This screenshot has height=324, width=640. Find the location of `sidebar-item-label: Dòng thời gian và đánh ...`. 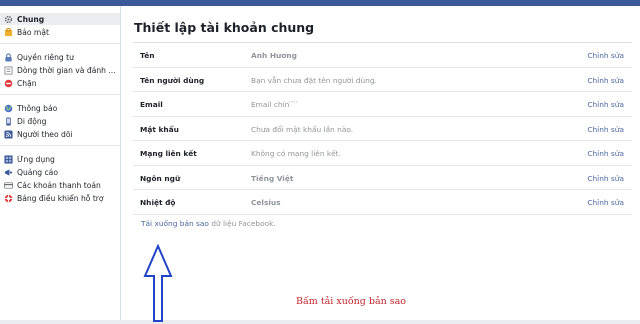

sidebar-item-label: Dòng thời gian và đánh ... is located at coordinates (66, 70).